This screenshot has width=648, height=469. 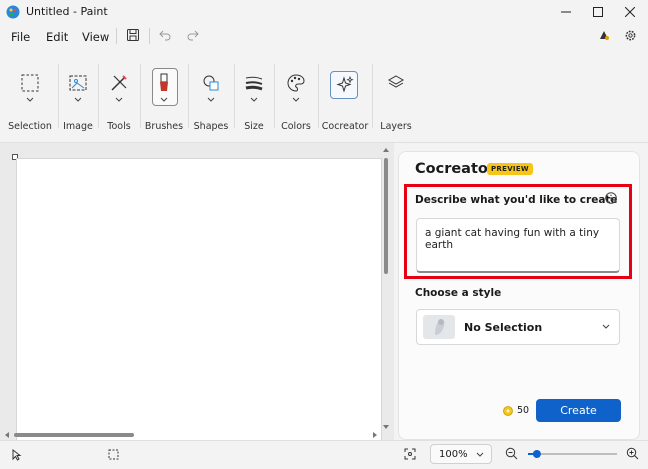 I want to click on close-icon, so click(x=630, y=12).